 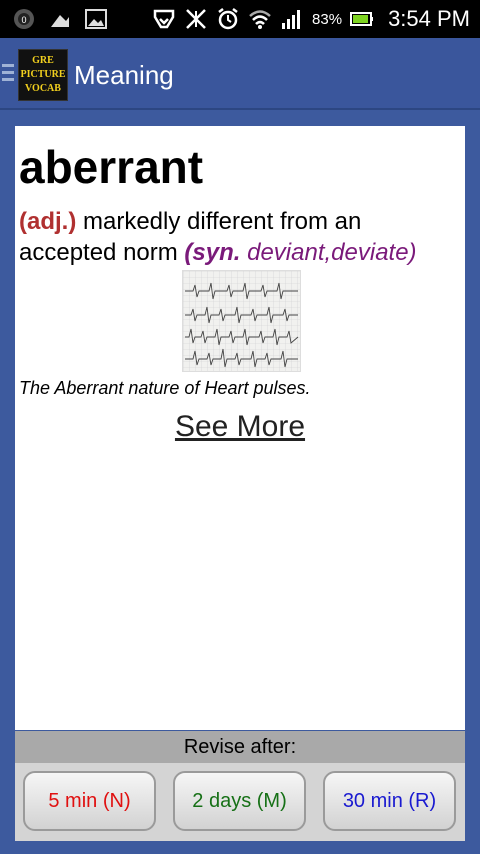 I want to click on app-logo: GRE PICTURE VOCAB, so click(x=43, y=75).